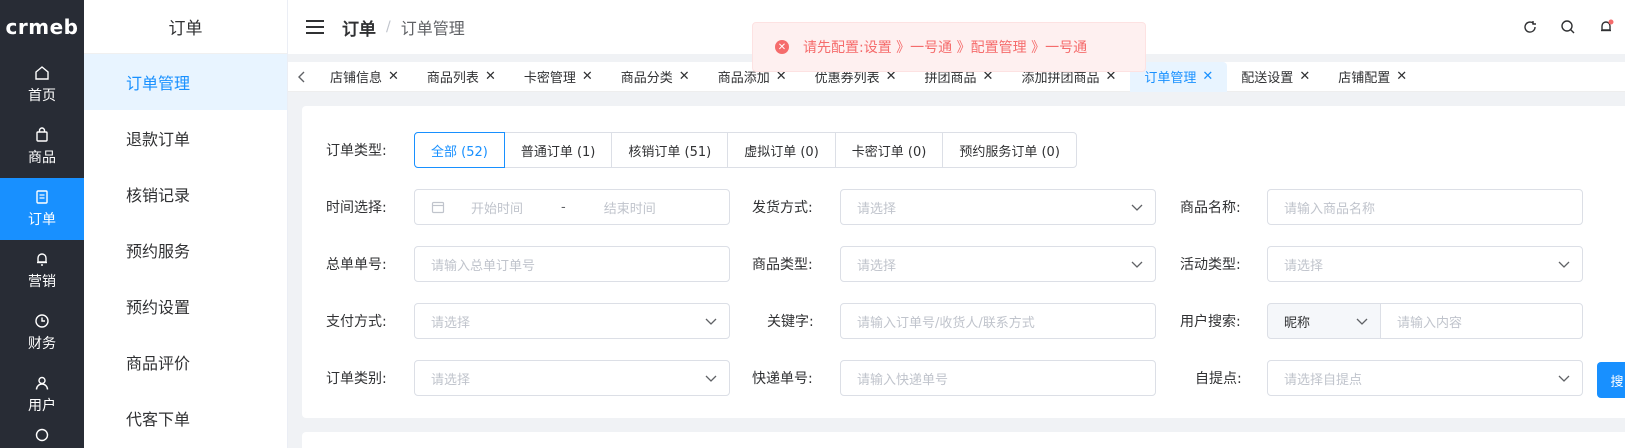 The width and height of the screenshot is (1625, 448). Describe the element at coordinates (1323, 380) in the screenshot. I see `select-placeholder: 请选择自提点` at that location.